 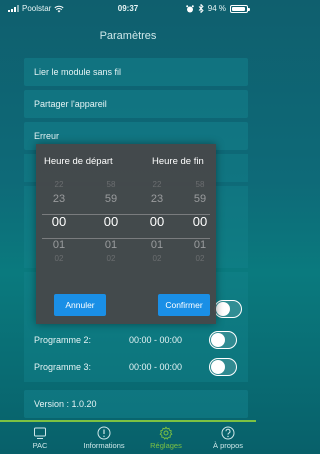 What do you see at coordinates (228, 445) in the screenshot?
I see `tab-label: À propos` at bounding box center [228, 445].